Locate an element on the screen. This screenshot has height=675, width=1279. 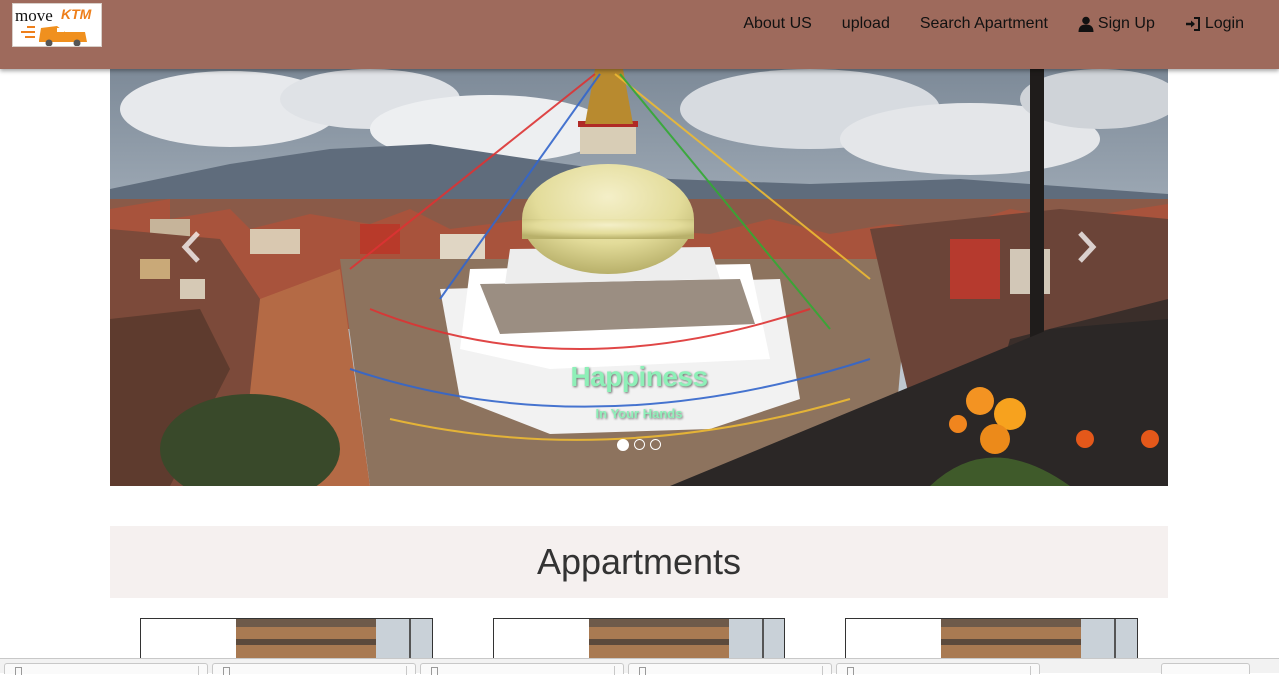
svg-text: move is located at coordinates (34, 15).